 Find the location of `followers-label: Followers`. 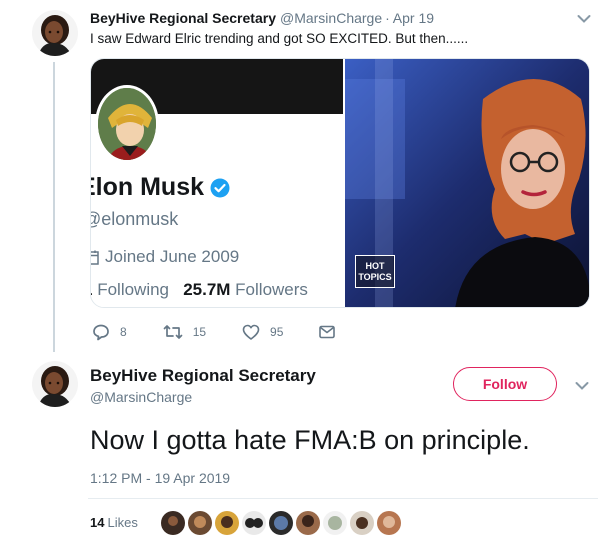

followers-label: Followers is located at coordinates (271, 289).